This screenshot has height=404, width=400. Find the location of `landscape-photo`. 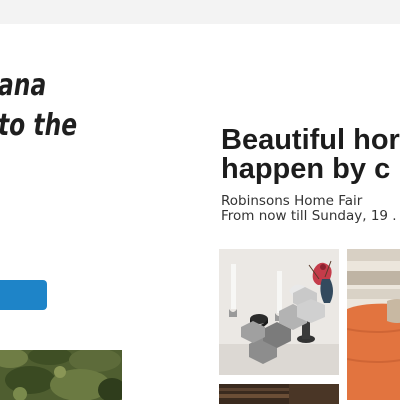

landscape-photo is located at coordinates (61, 375).